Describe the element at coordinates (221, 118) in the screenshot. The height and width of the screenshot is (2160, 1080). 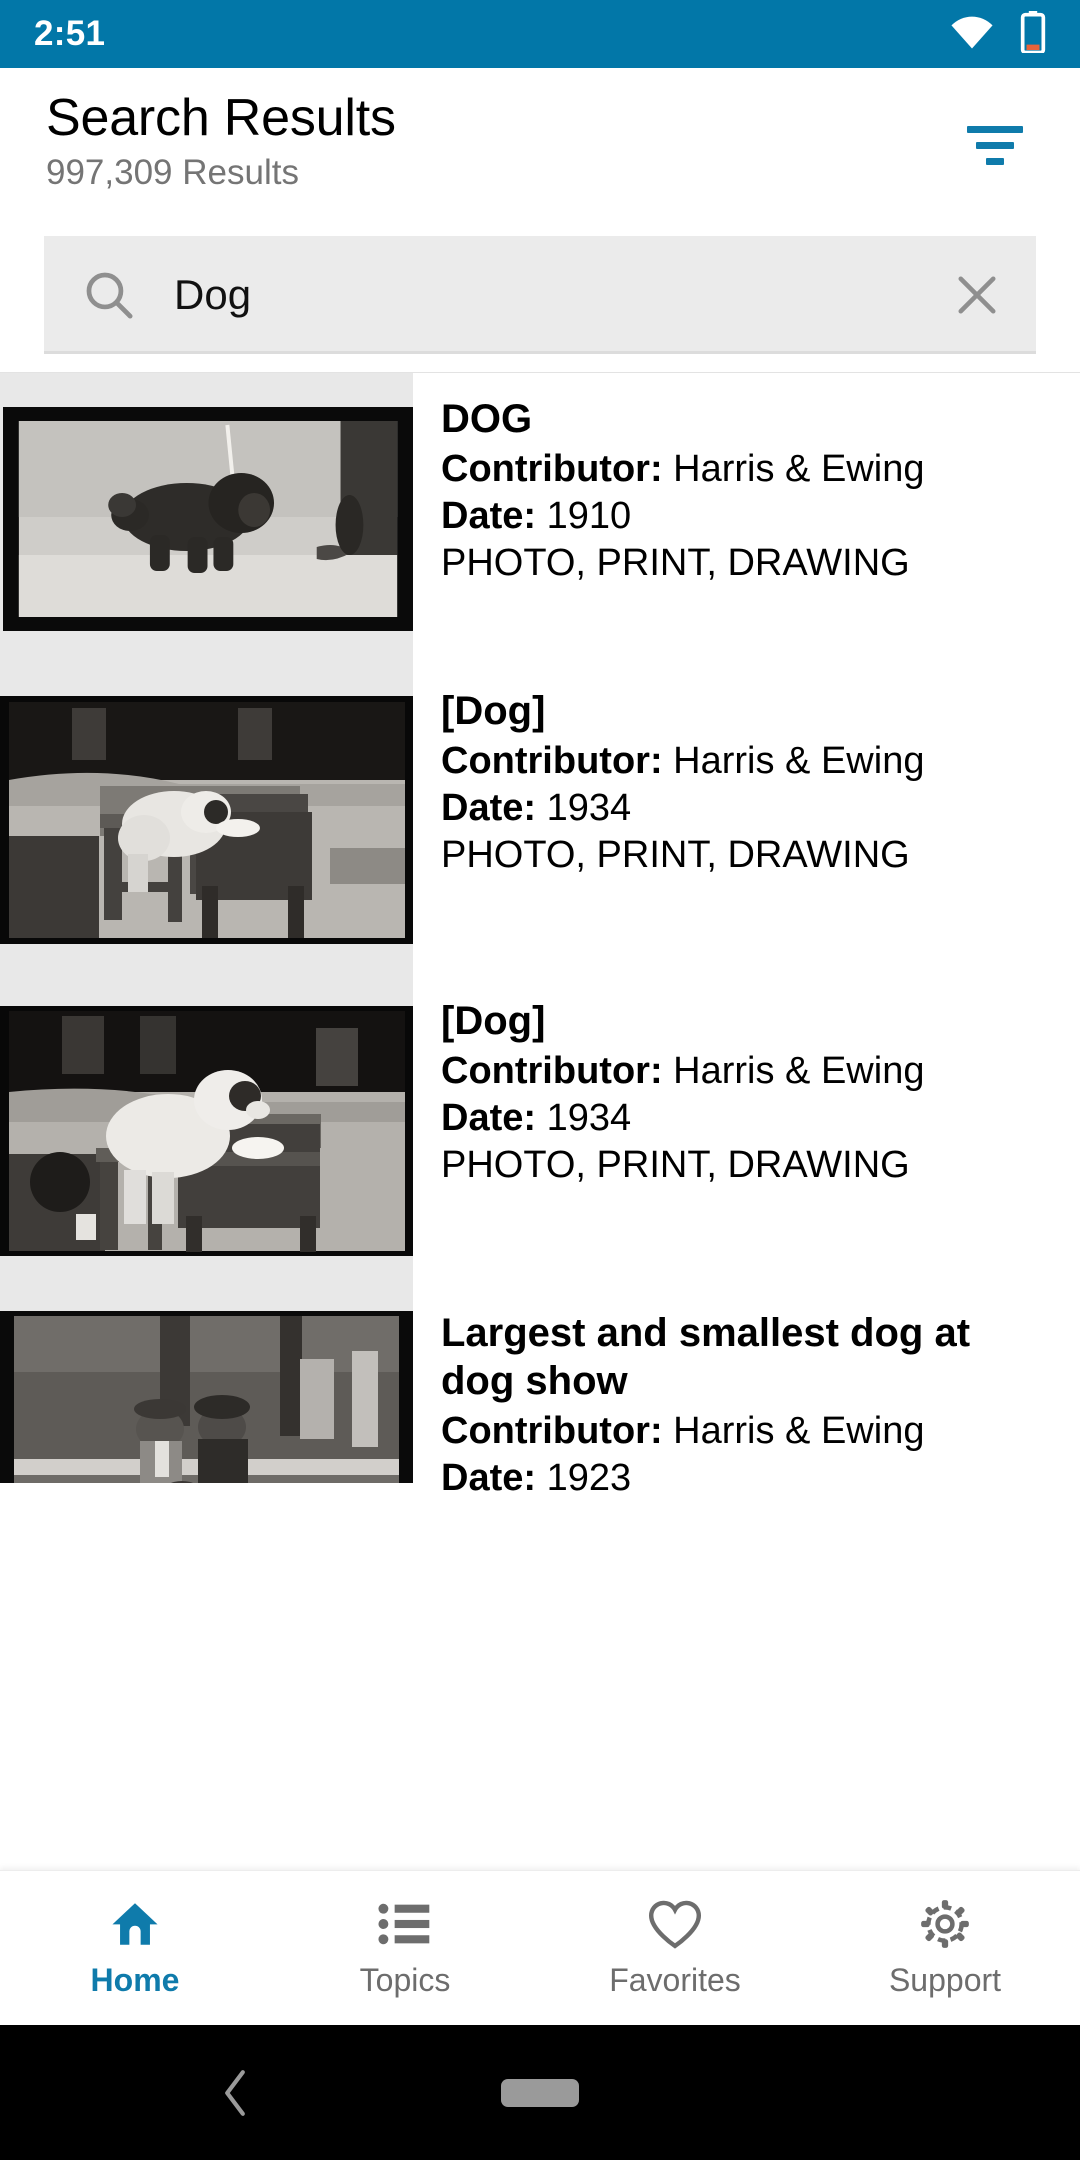
I see `page-title: Search Results` at that location.